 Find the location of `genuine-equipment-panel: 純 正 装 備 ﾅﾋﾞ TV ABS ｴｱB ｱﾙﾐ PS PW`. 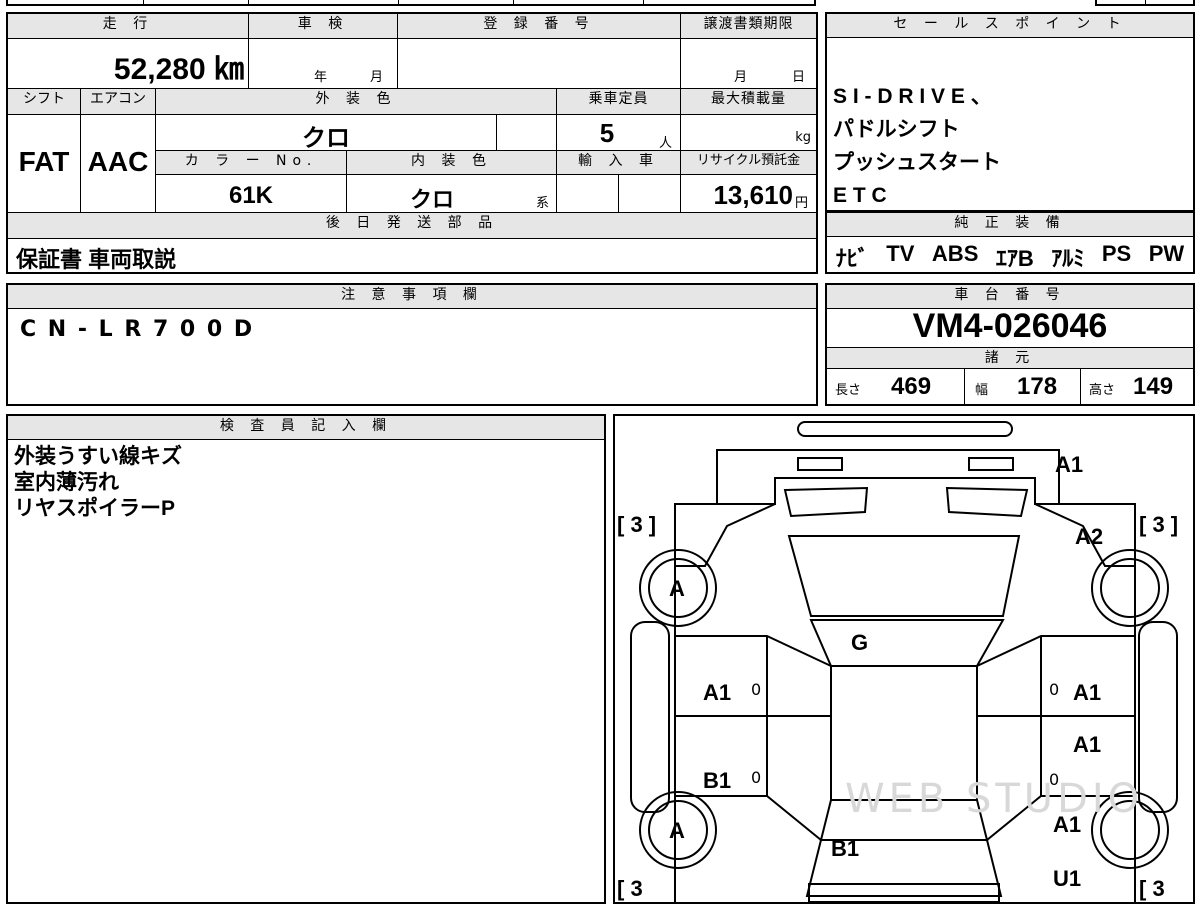

genuine-equipment-panel: 純 正 装 備 ﾅﾋﾞ TV ABS ｴｱB ｱﾙﾐ PS PW is located at coordinates (1010, 243).